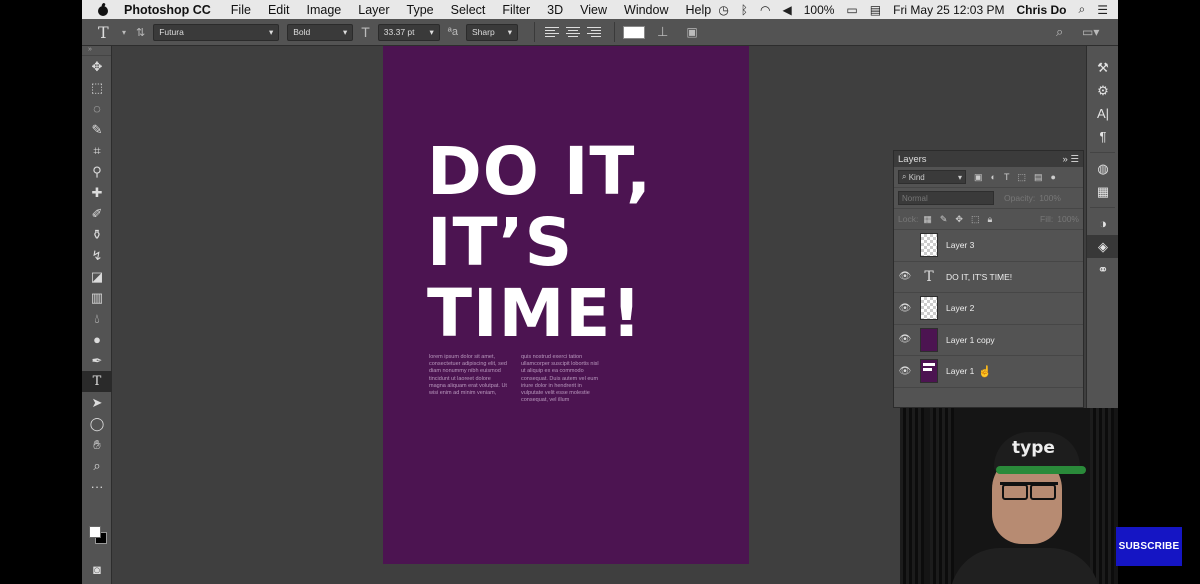 The width and height of the screenshot is (1200, 584). I want to click on pen-tool-icon: ✒, so click(97, 360).